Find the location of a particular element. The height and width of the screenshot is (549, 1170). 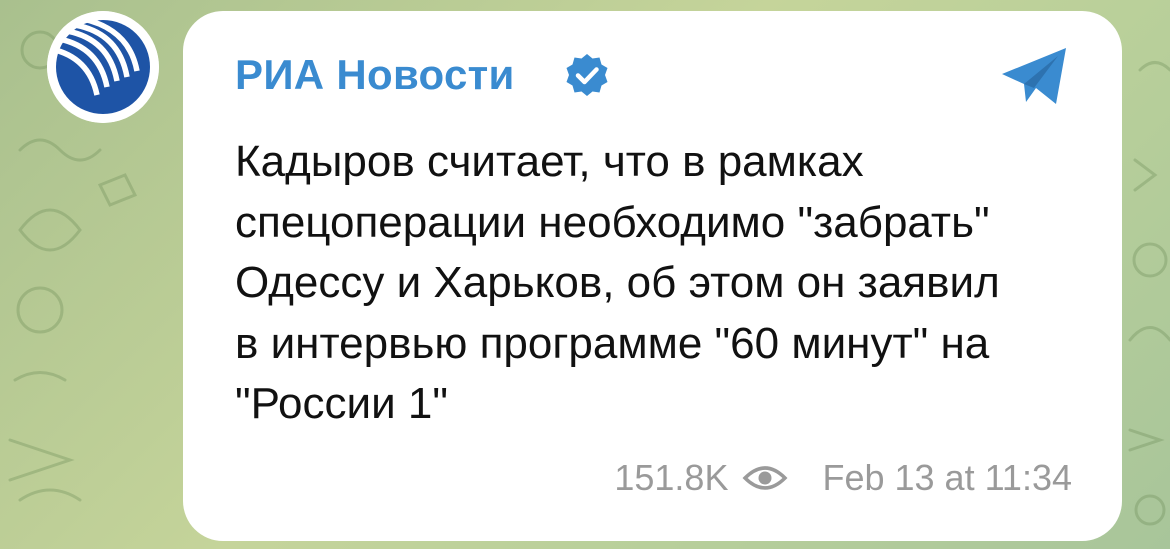

view-count: 151.8K is located at coordinates (671, 477).